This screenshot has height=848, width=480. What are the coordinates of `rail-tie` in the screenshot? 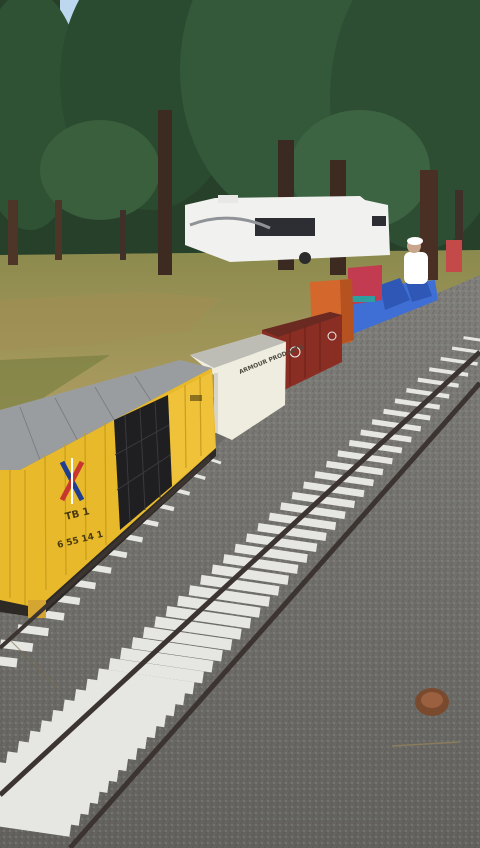 It's located at (9, 662).